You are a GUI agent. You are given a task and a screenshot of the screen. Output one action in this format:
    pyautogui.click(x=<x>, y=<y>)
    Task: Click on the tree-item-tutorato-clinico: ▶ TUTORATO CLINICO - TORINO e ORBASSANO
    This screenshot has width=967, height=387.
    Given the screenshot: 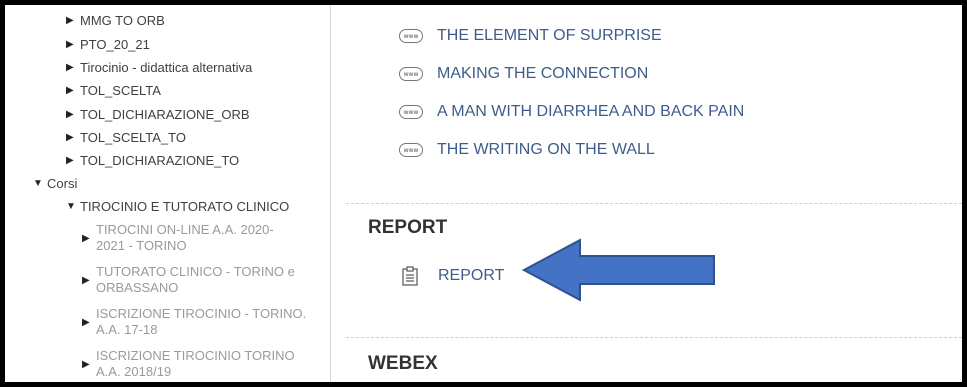 What is the action you would take?
    pyautogui.click(x=196, y=280)
    